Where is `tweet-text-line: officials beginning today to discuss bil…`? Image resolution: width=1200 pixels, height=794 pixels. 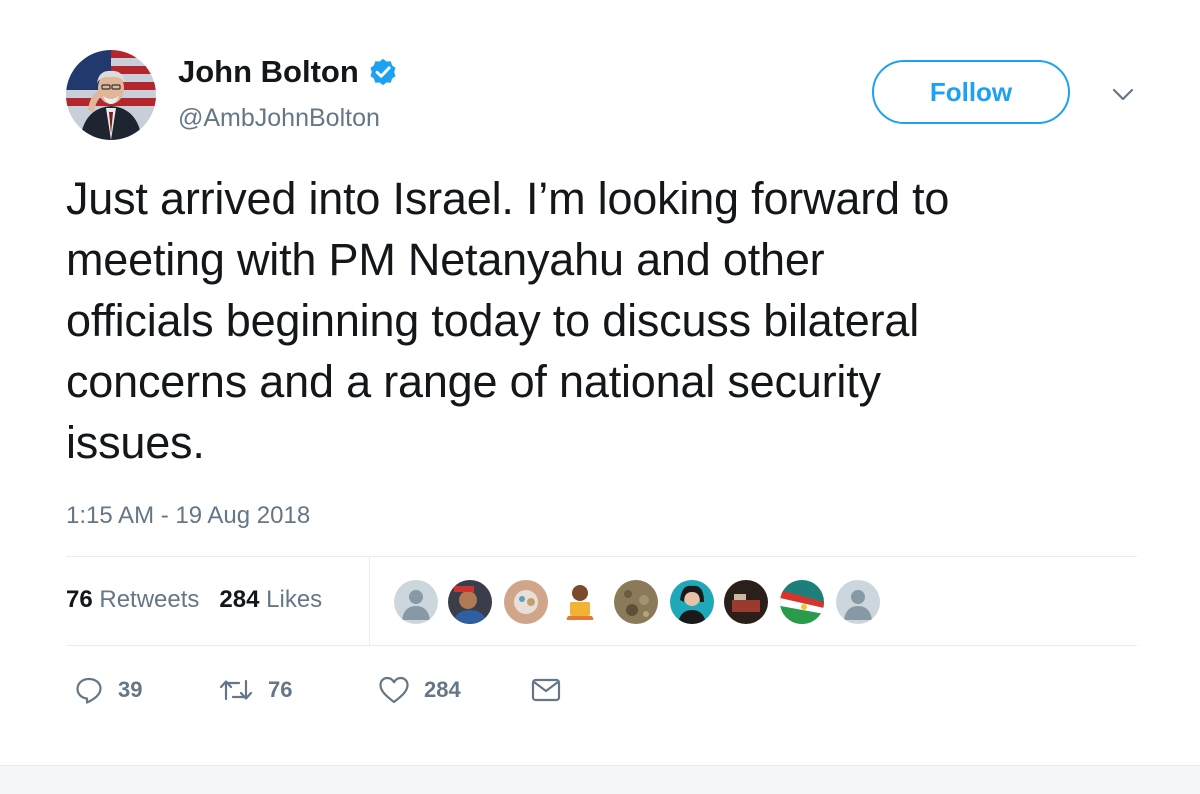 tweet-text-line: officials beginning today to discuss bil… is located at coordinates (492, 320).